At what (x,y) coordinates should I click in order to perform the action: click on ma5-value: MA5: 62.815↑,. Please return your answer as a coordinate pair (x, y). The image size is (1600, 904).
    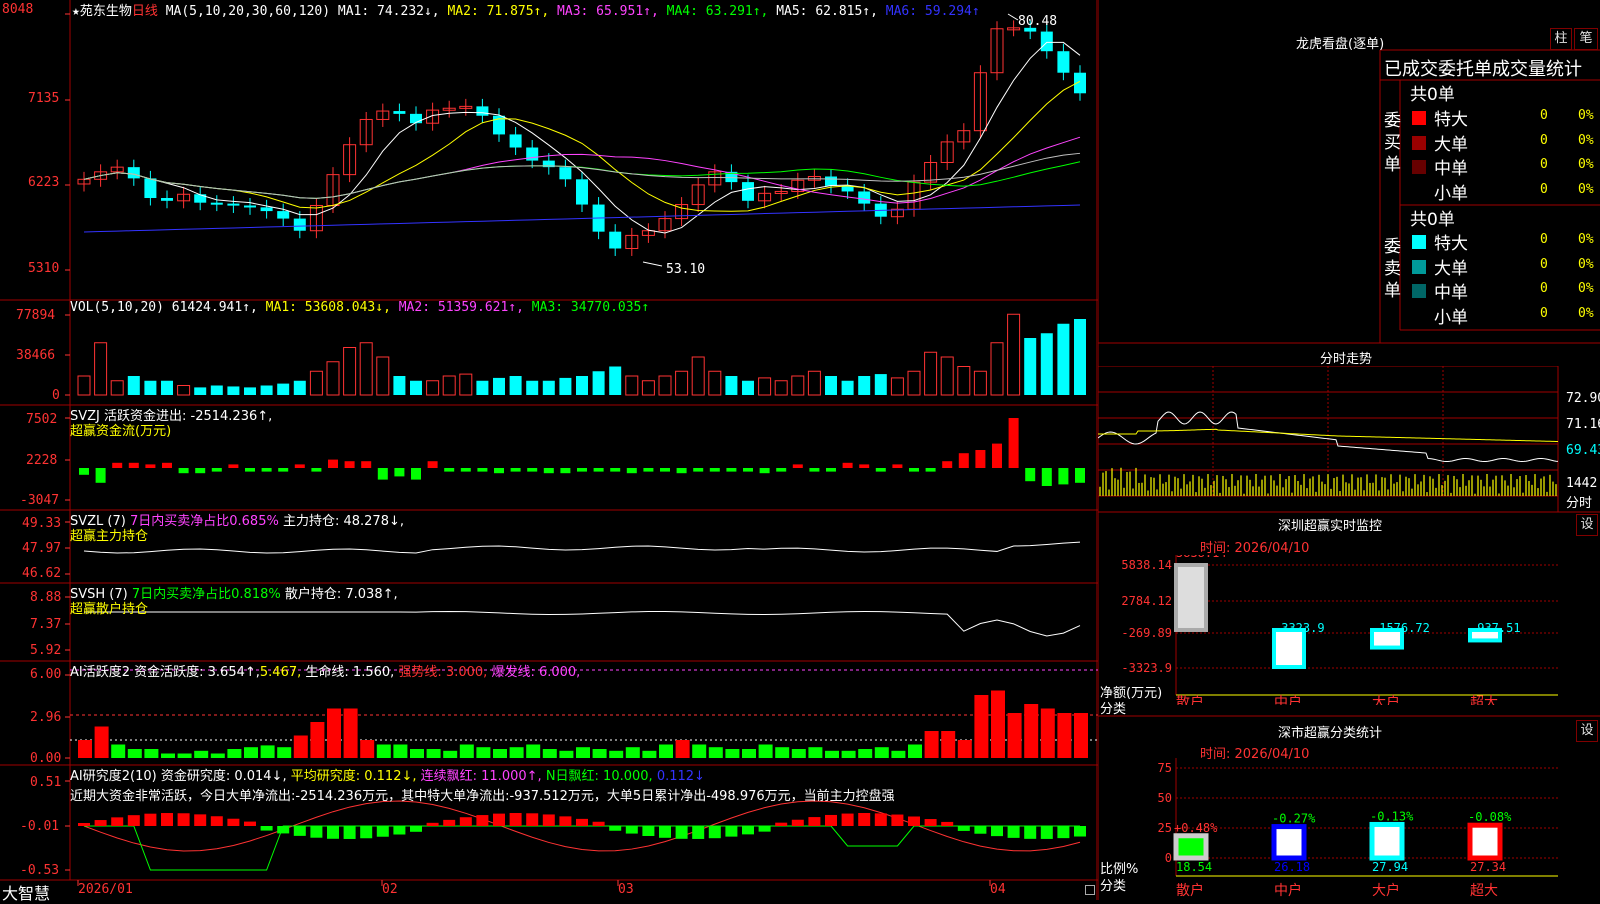
    Looking at the image, I should click on (827, 11).